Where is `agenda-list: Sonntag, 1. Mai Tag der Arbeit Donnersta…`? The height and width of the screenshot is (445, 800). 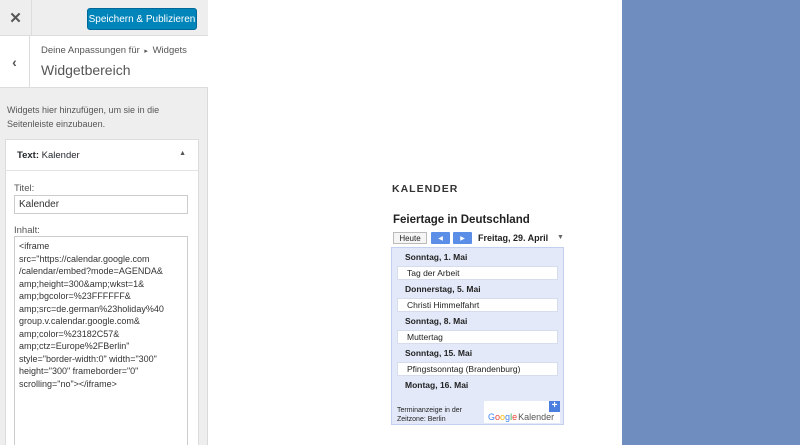
agenda-list: Sonntag, 1. Mai Tag der Arbeit Donnersta… is located at coordinates (477, 336).